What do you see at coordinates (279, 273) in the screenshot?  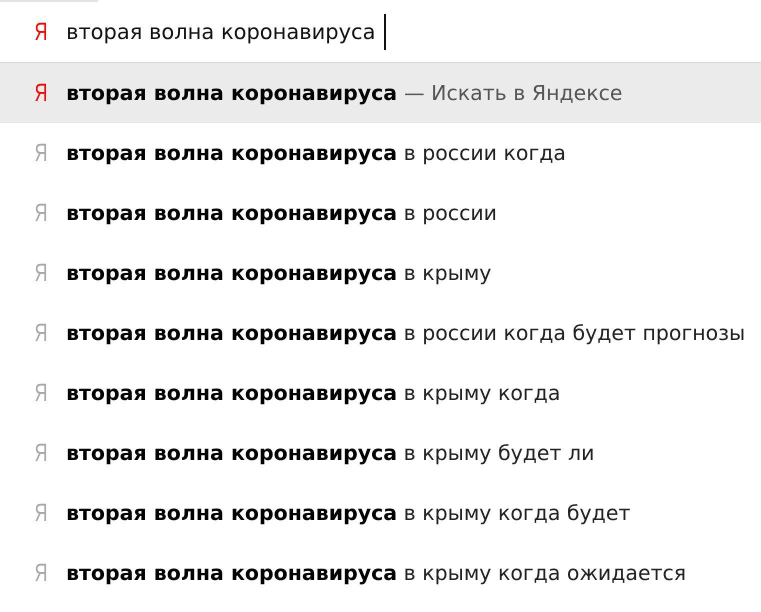 I see `suggestion-text: вторая волна коронавируса в крыму` at bounding box center [279, 273].